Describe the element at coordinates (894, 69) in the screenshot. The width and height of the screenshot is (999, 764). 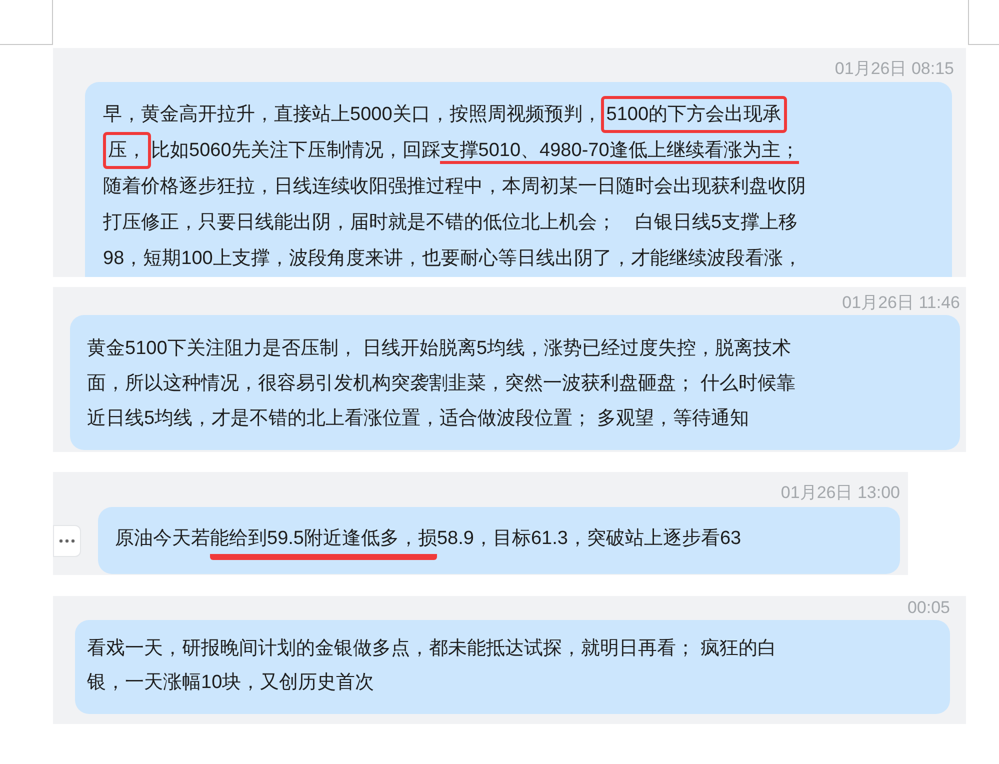
I see `timestamp: 01月26日 08:15` at that location.